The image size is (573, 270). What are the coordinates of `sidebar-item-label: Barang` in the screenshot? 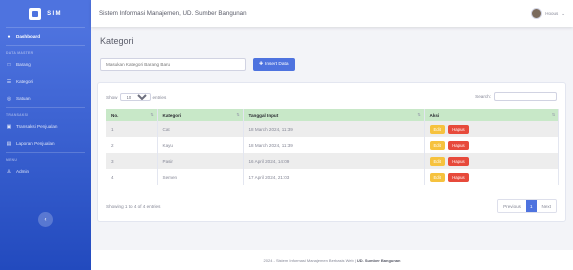 It's located at (23, 64).